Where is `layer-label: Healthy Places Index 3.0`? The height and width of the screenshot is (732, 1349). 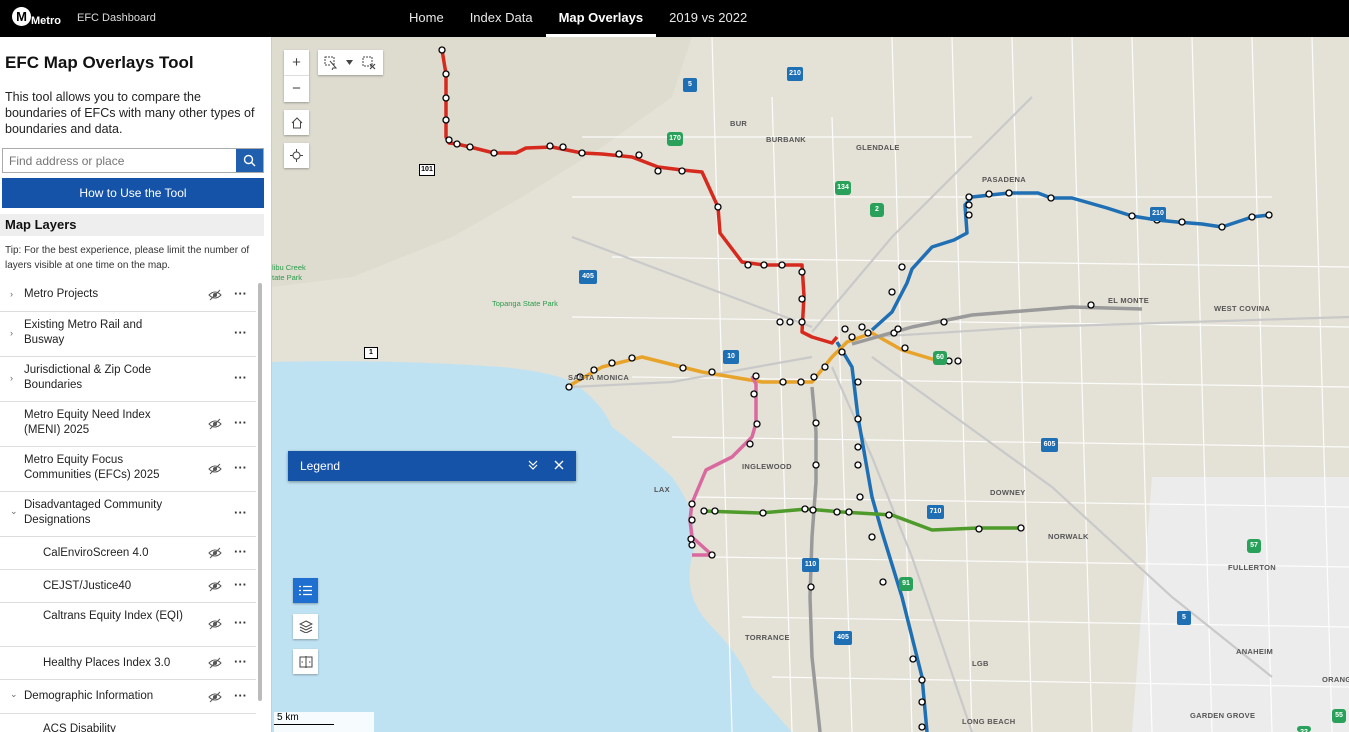
layer-label: Healthy Places Index 3.0 is located at coordinates (107, 663).